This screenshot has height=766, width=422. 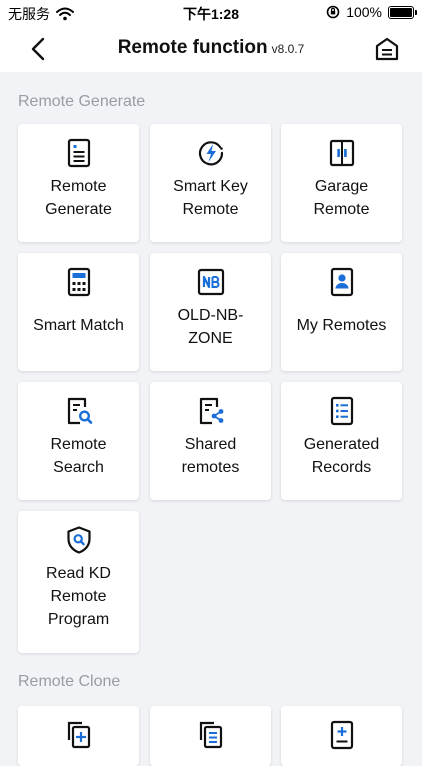 I want to click on read-kd-remote-program-button: Read KD Remote Program, so click(x=78, y=582).